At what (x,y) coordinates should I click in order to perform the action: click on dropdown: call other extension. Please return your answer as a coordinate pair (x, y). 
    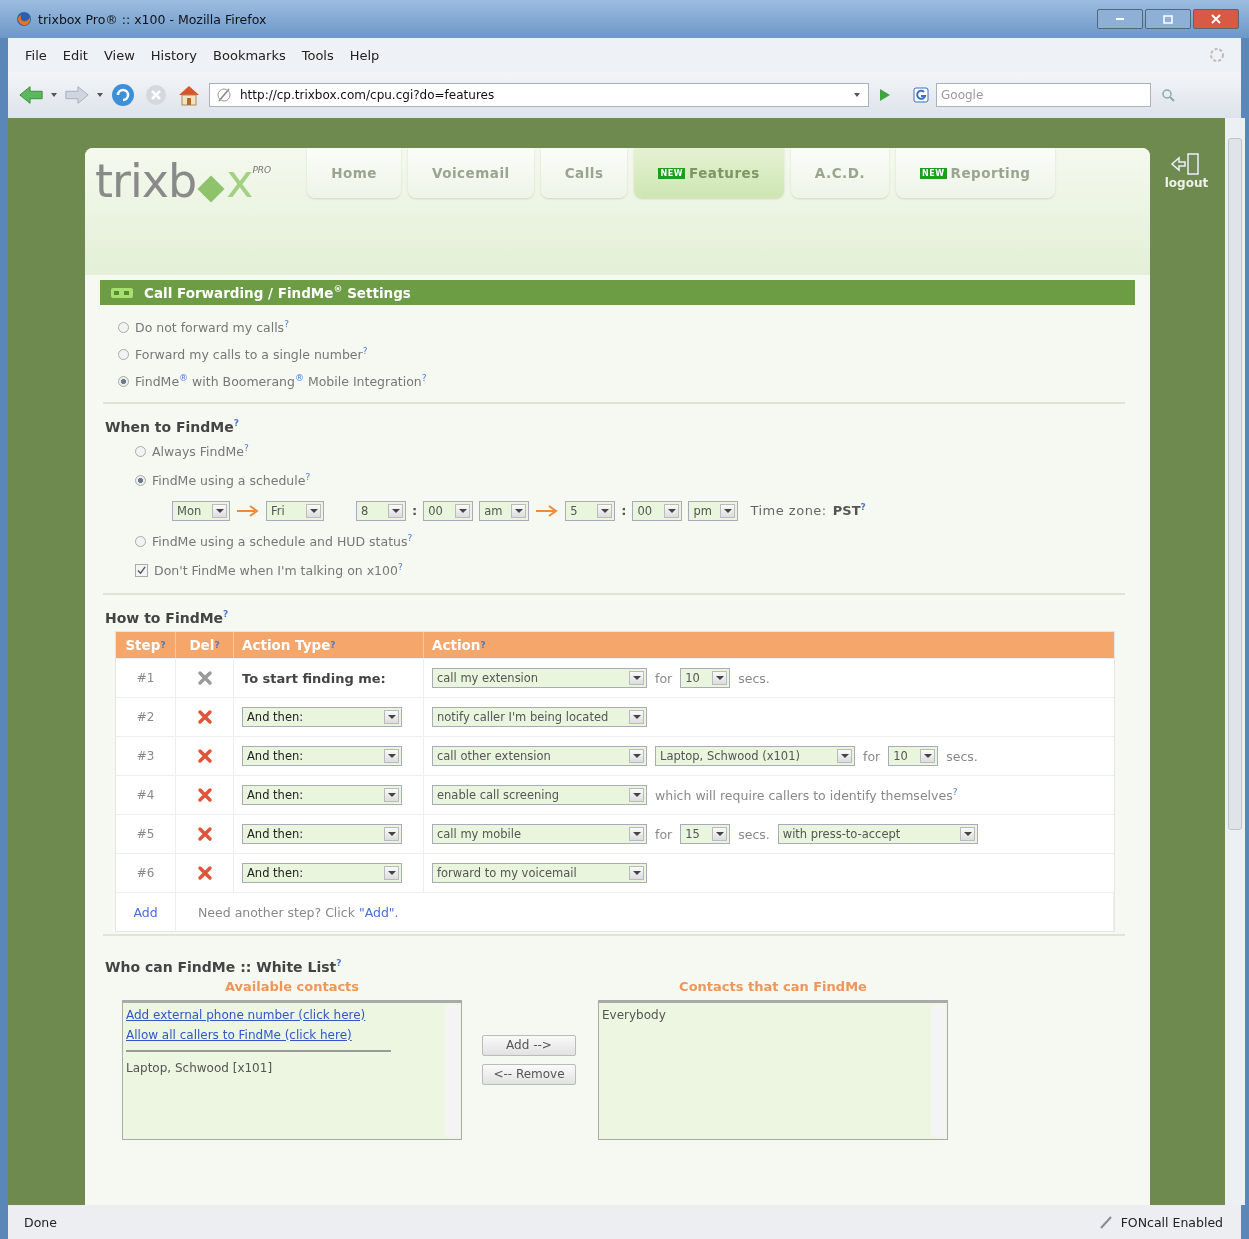
    Looking at the image, I should click on (539, 756).